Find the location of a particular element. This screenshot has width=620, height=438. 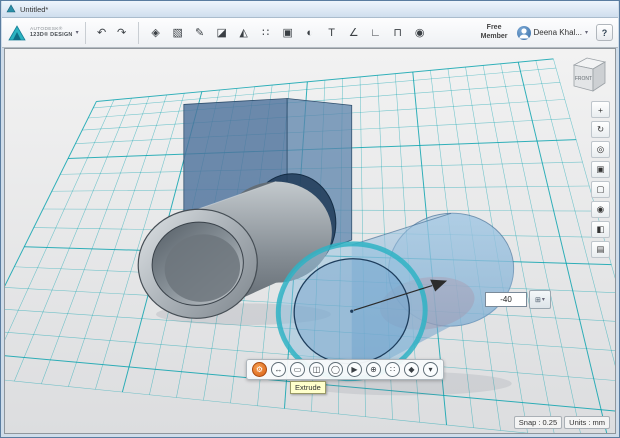

ruler-icon: ∟ is located at coordinates (376, 33).